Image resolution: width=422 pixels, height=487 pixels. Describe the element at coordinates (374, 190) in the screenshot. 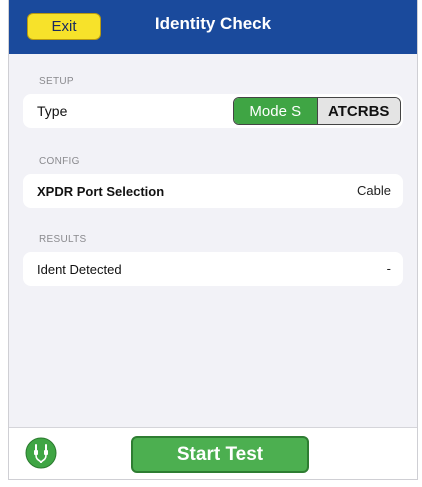

I see `xpdr-port-value: Cable` at that location.